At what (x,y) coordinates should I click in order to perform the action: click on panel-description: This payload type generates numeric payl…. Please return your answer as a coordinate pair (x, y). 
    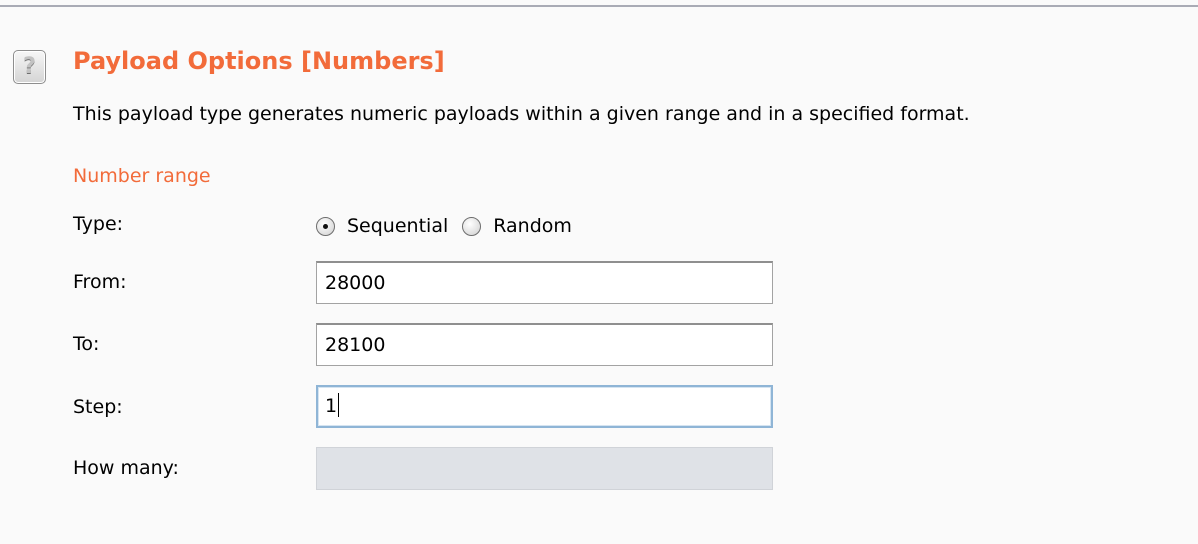
    Looking at the image, I should click on (521, 114).